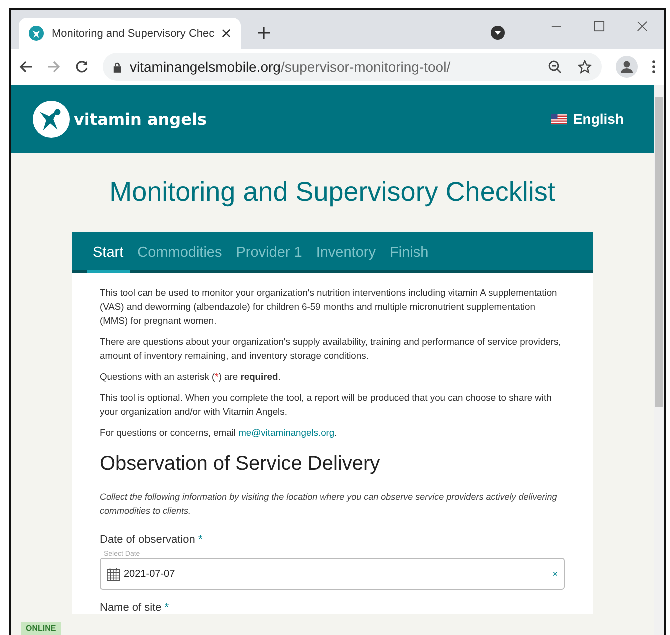 Image resolution: width=670 pixels, height=635 pixels. Describe the element at coordinates (51, 119) in the screenshot. I see `angel-logo-icon` at that location.